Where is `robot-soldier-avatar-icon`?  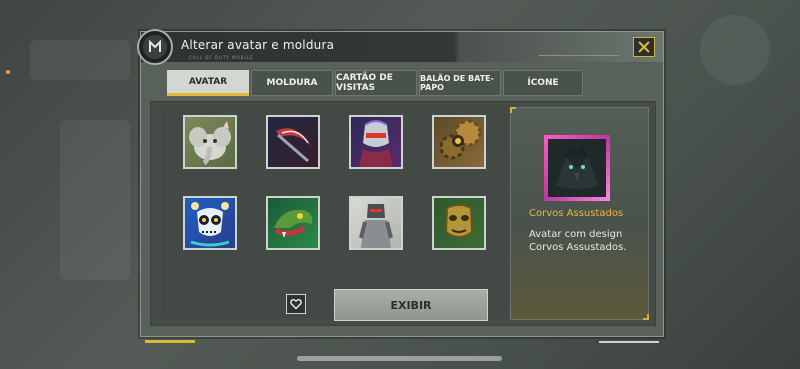
robot-soldier-avatar-icon is located at coordinates (376, 142).